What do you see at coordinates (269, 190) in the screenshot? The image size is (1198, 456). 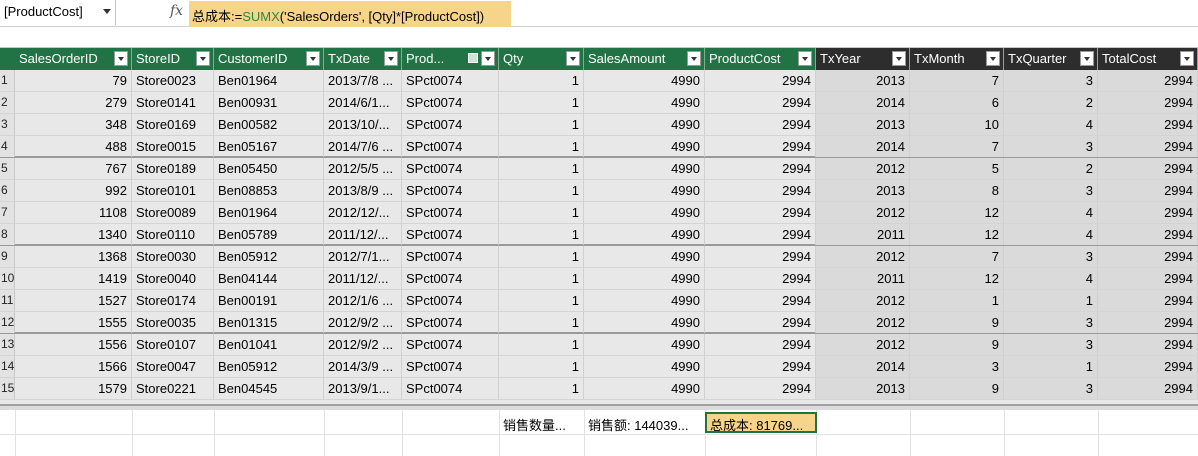 I see `cell-col-customerid: Ben08853` at bounding box center [269, 190].